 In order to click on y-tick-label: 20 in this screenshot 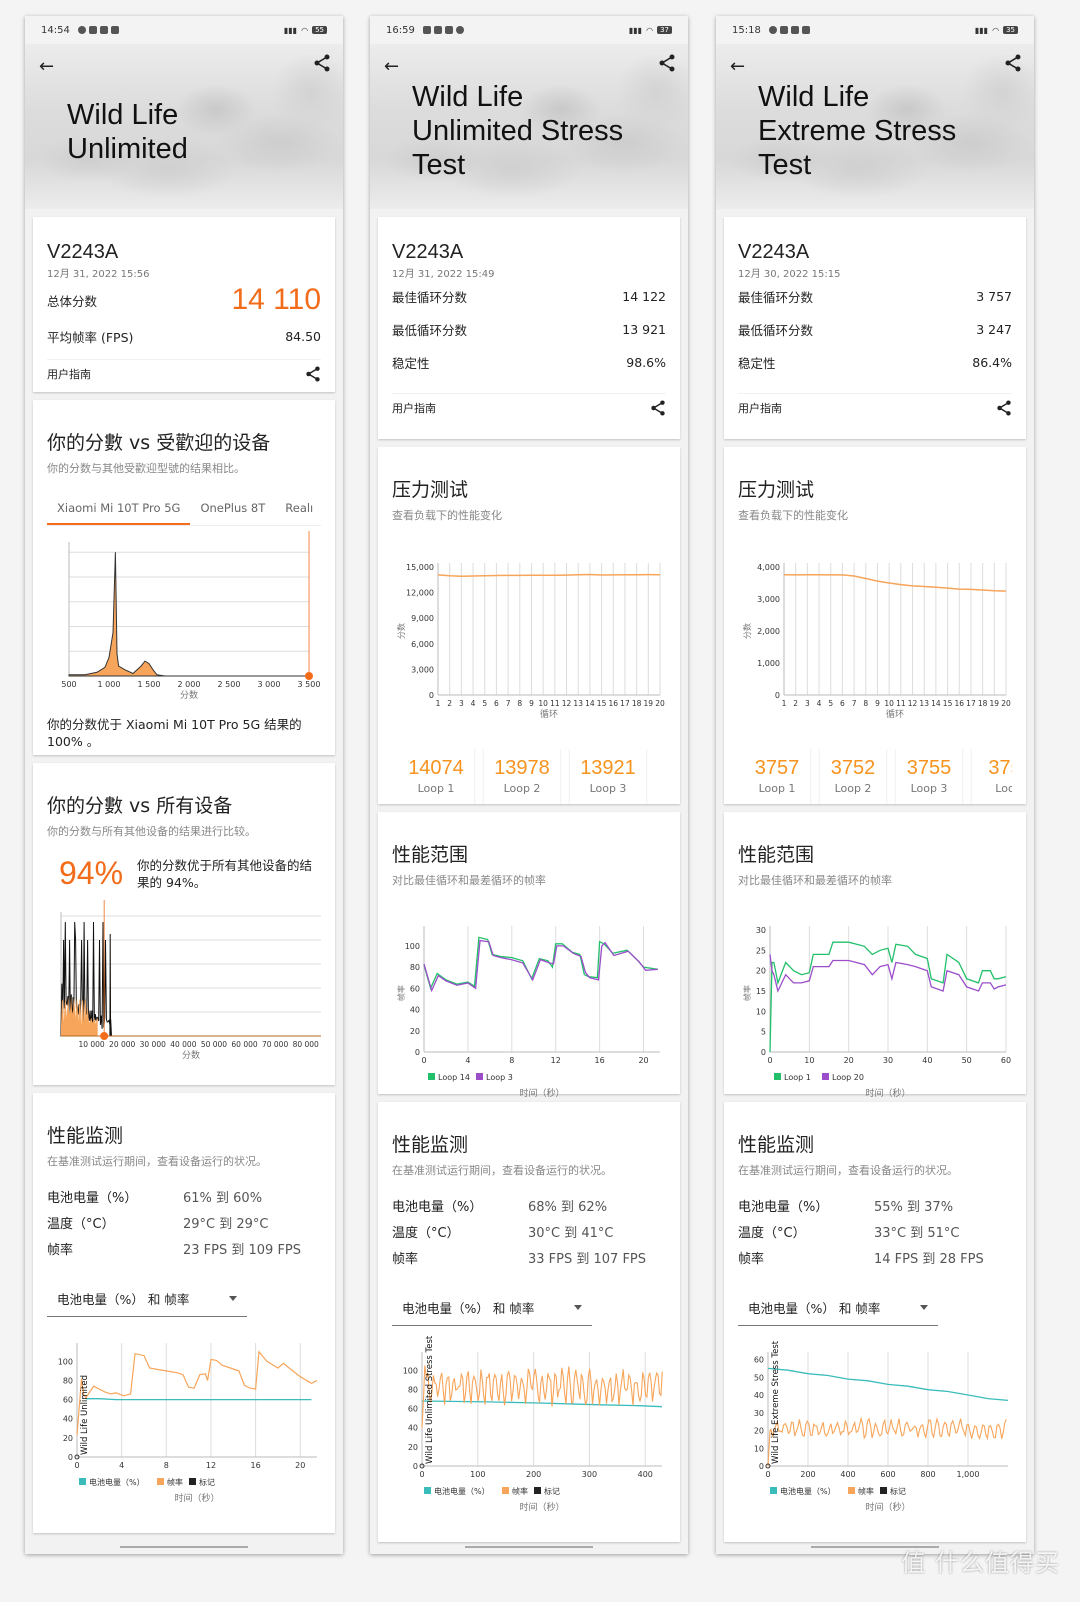, I will do `click(759, 1431)`.